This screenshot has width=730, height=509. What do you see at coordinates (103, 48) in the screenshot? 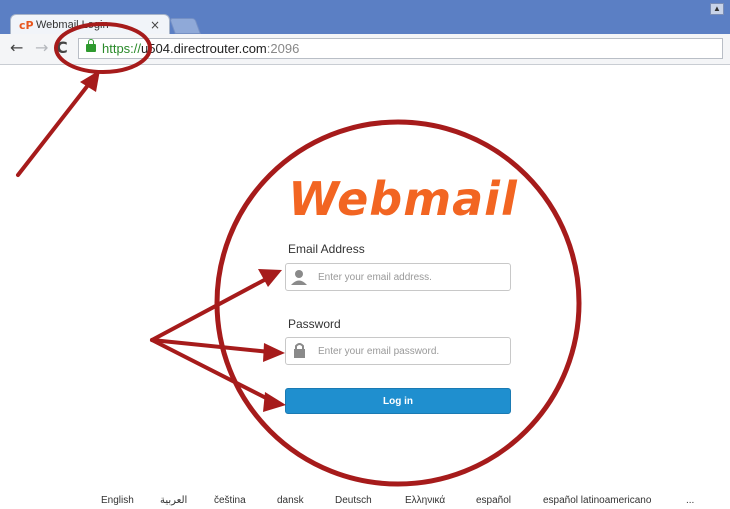
I see `https-highlight-ellipse` at bounding box center [103, 48].